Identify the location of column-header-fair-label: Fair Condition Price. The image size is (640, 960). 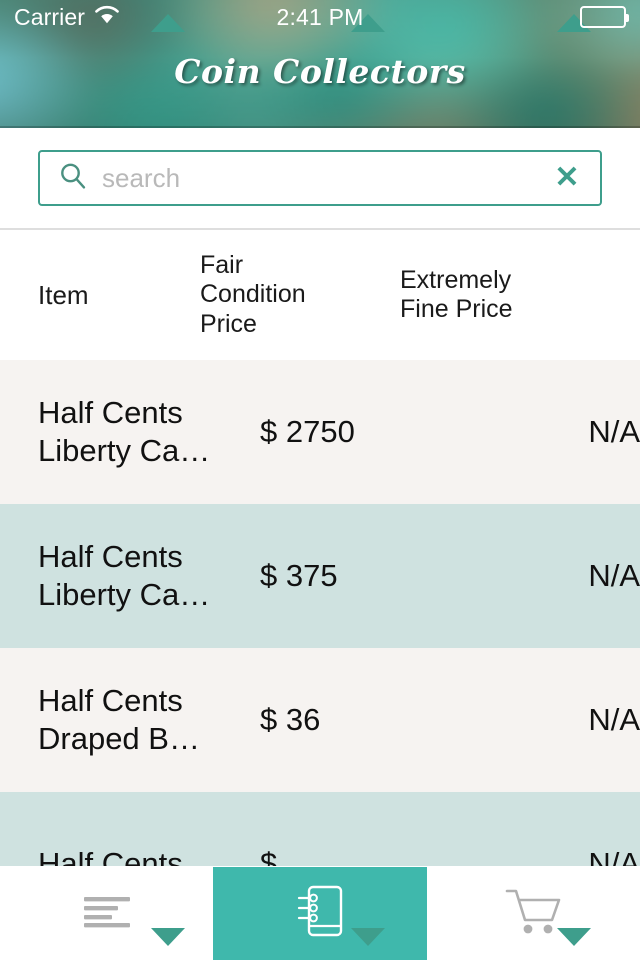
(253, 294).